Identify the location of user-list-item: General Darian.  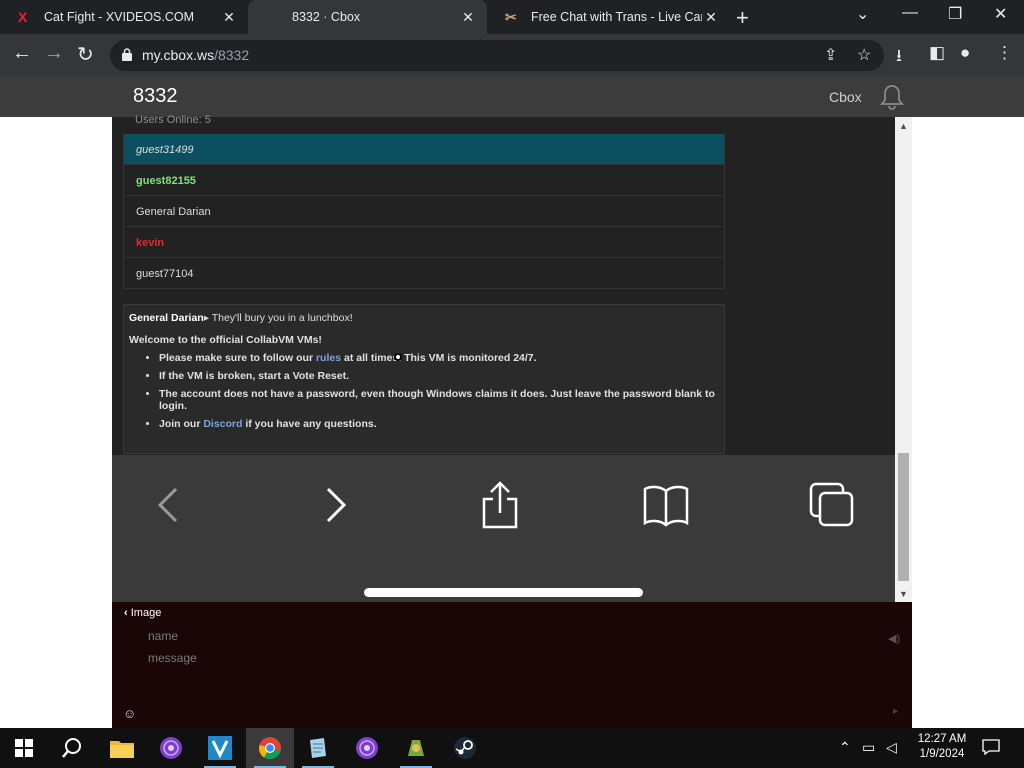
(424, 211).